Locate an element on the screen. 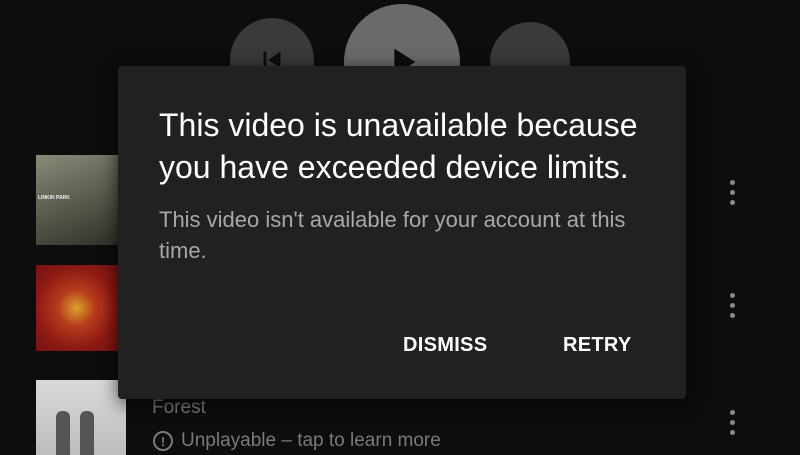 The height and width of the screenshot is (455, 800). info-icon: ! is located at coordinates (163, 441).